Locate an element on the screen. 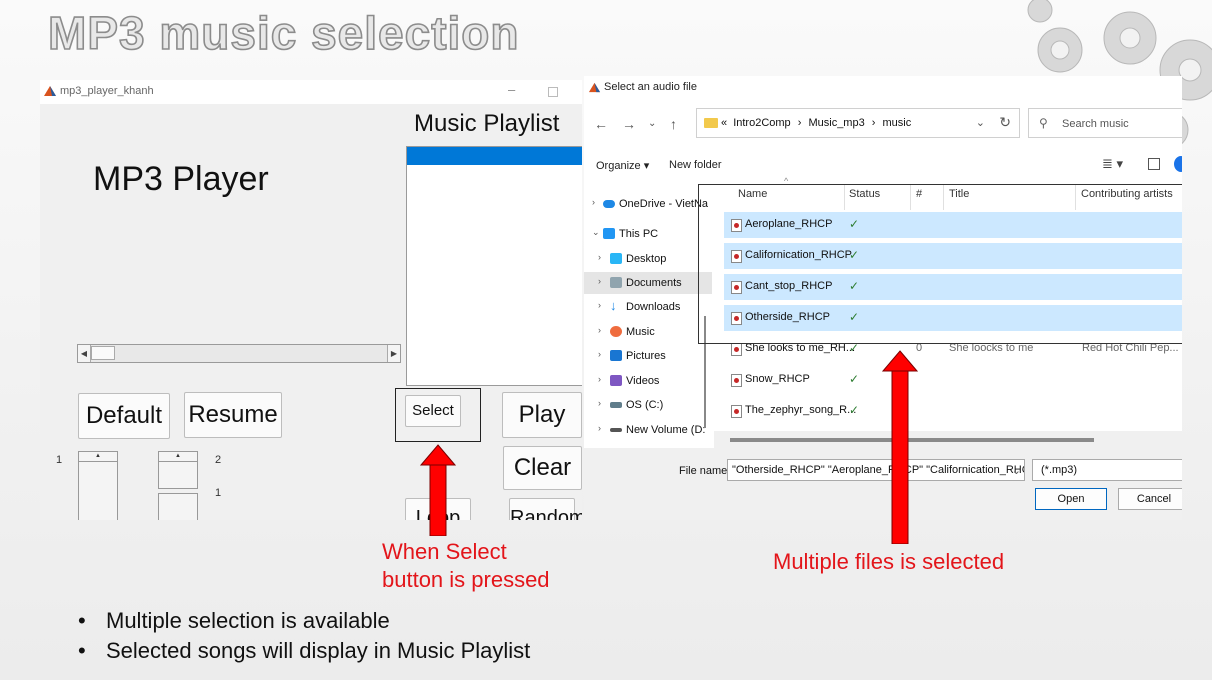 The height and width of the screenshot is (680, 1212). multi-select-annotation-arrow-icon is located at coordinates (900, 447).